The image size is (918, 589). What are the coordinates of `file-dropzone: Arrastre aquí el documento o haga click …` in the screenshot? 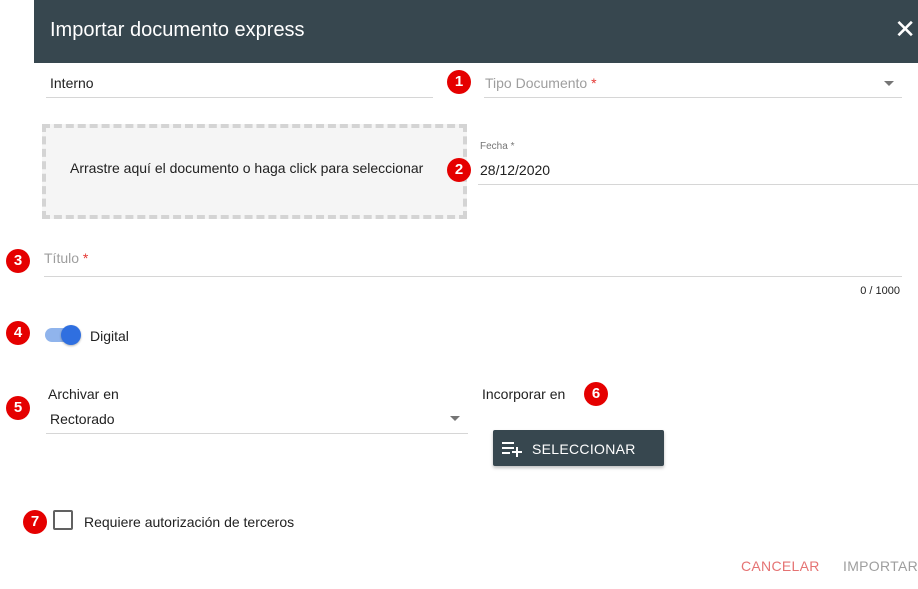 It's located at (254, 171).